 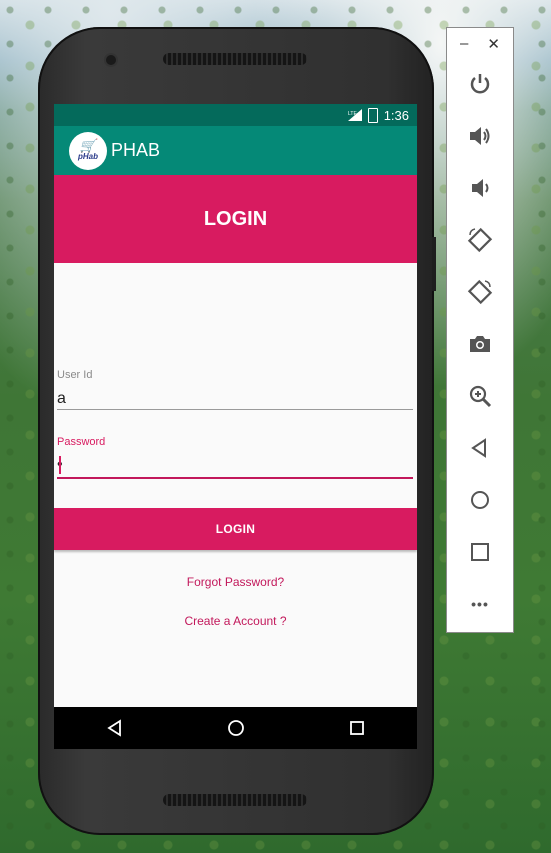 I want to click on more-button: •••, so click(x=480, y=604).